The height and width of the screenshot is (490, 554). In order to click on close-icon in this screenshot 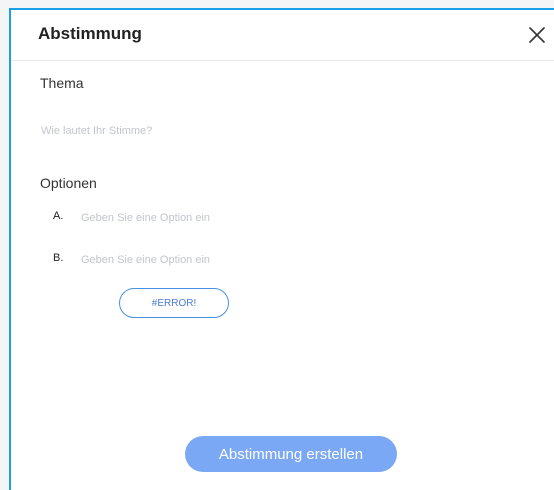, I will do `click(537, 35)`.